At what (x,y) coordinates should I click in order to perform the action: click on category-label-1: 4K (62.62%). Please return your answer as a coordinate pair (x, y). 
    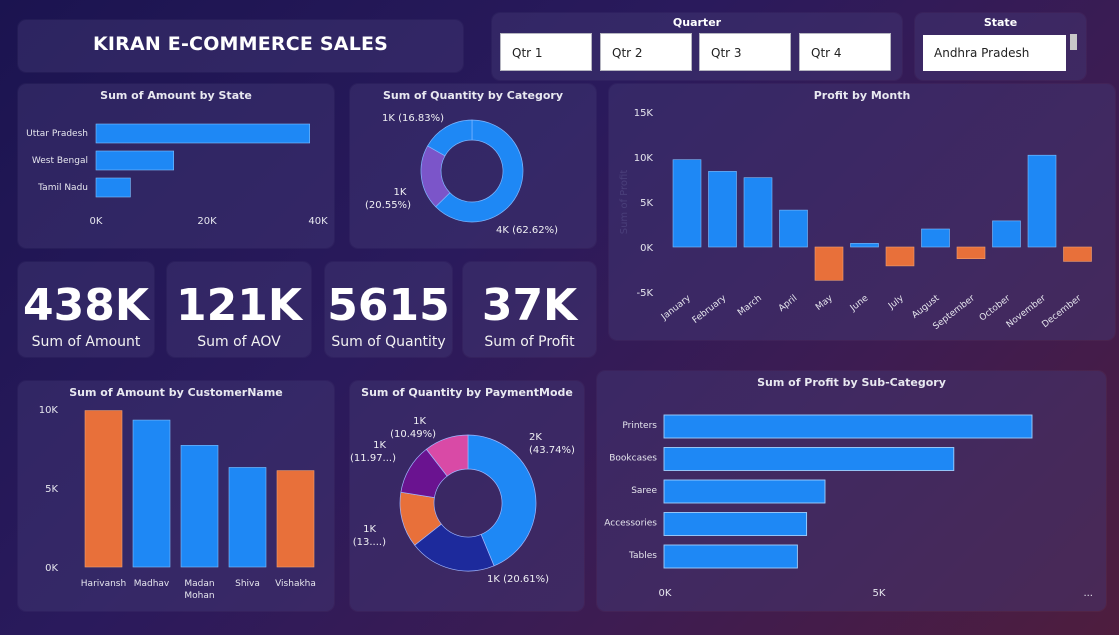
    Looking at the image, I should click on (527, 230).